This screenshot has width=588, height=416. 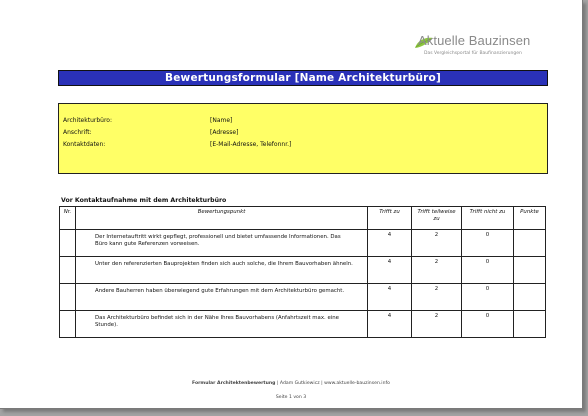 I want to click on info-value-address: [Adresse], so click(x=224, y=132).